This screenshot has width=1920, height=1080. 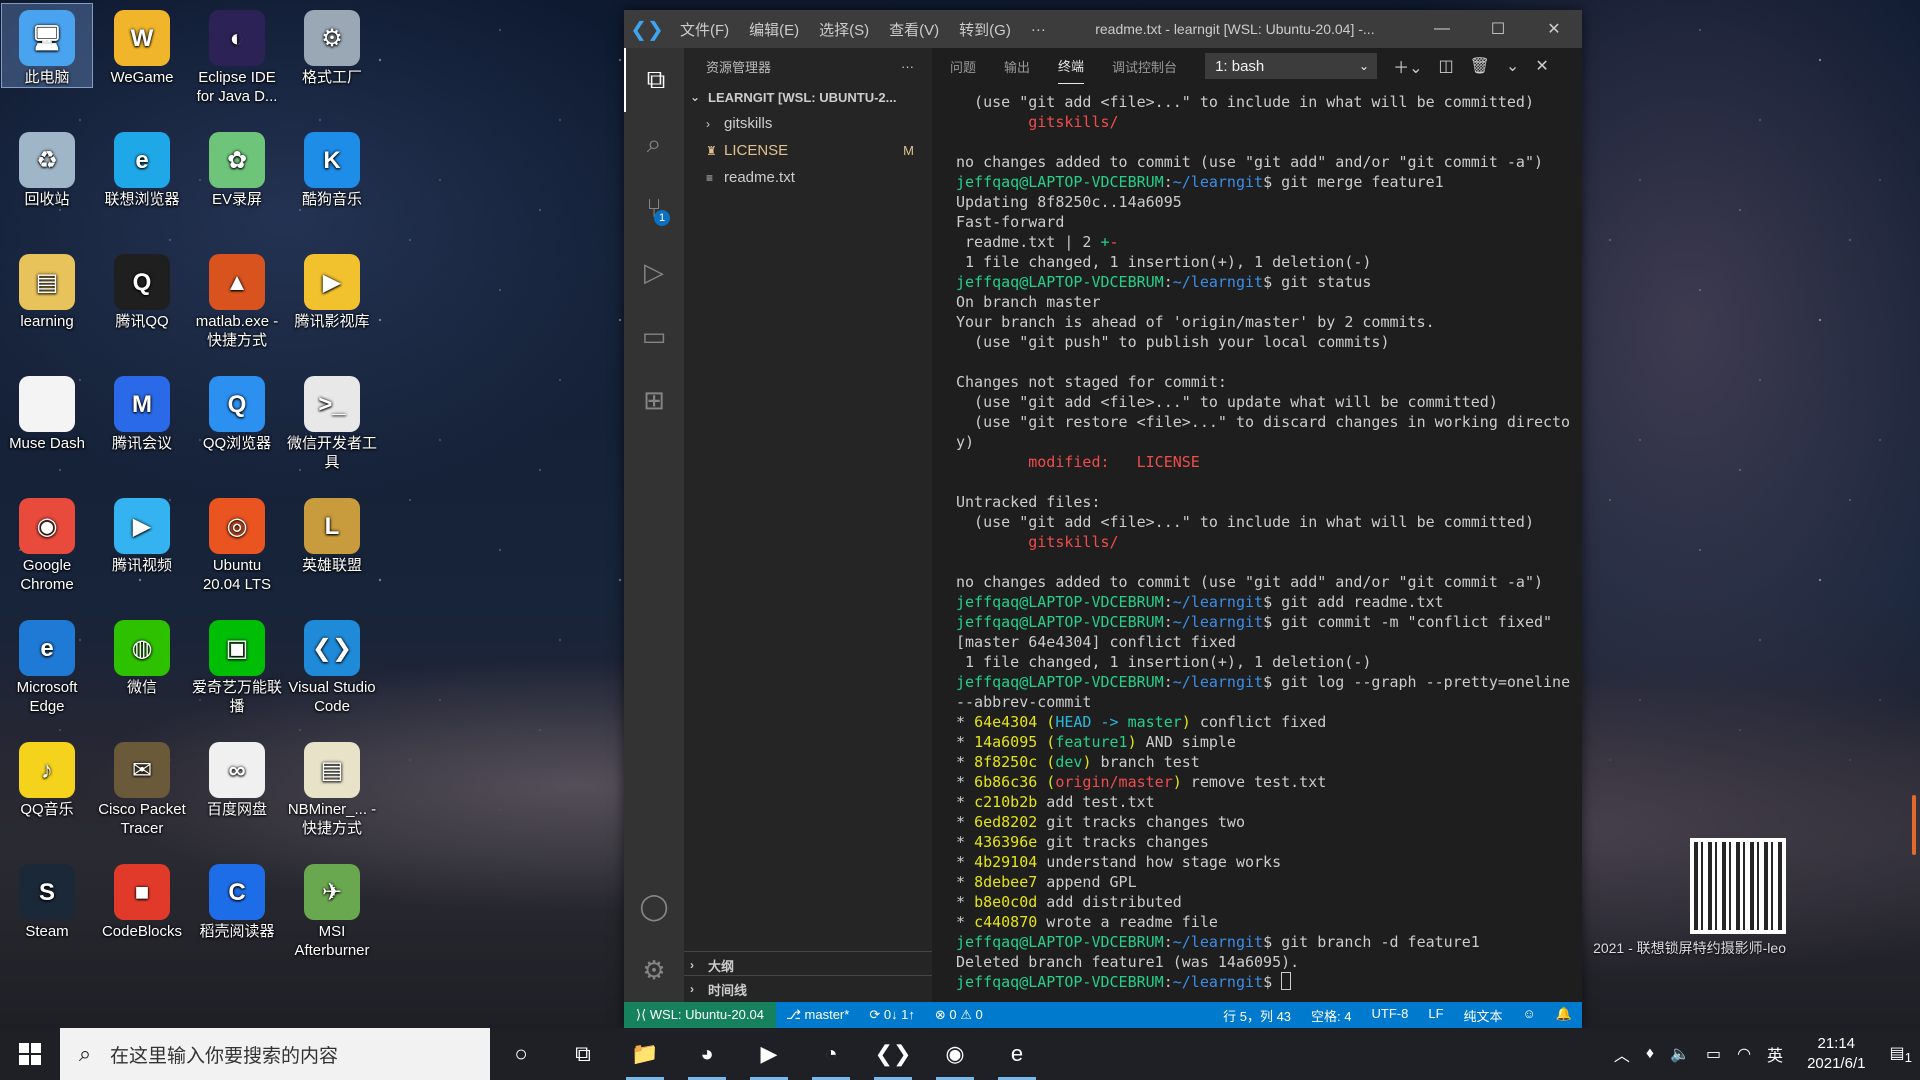 I want to click on cortana-icon: ○, so click(x=521, y=1054).